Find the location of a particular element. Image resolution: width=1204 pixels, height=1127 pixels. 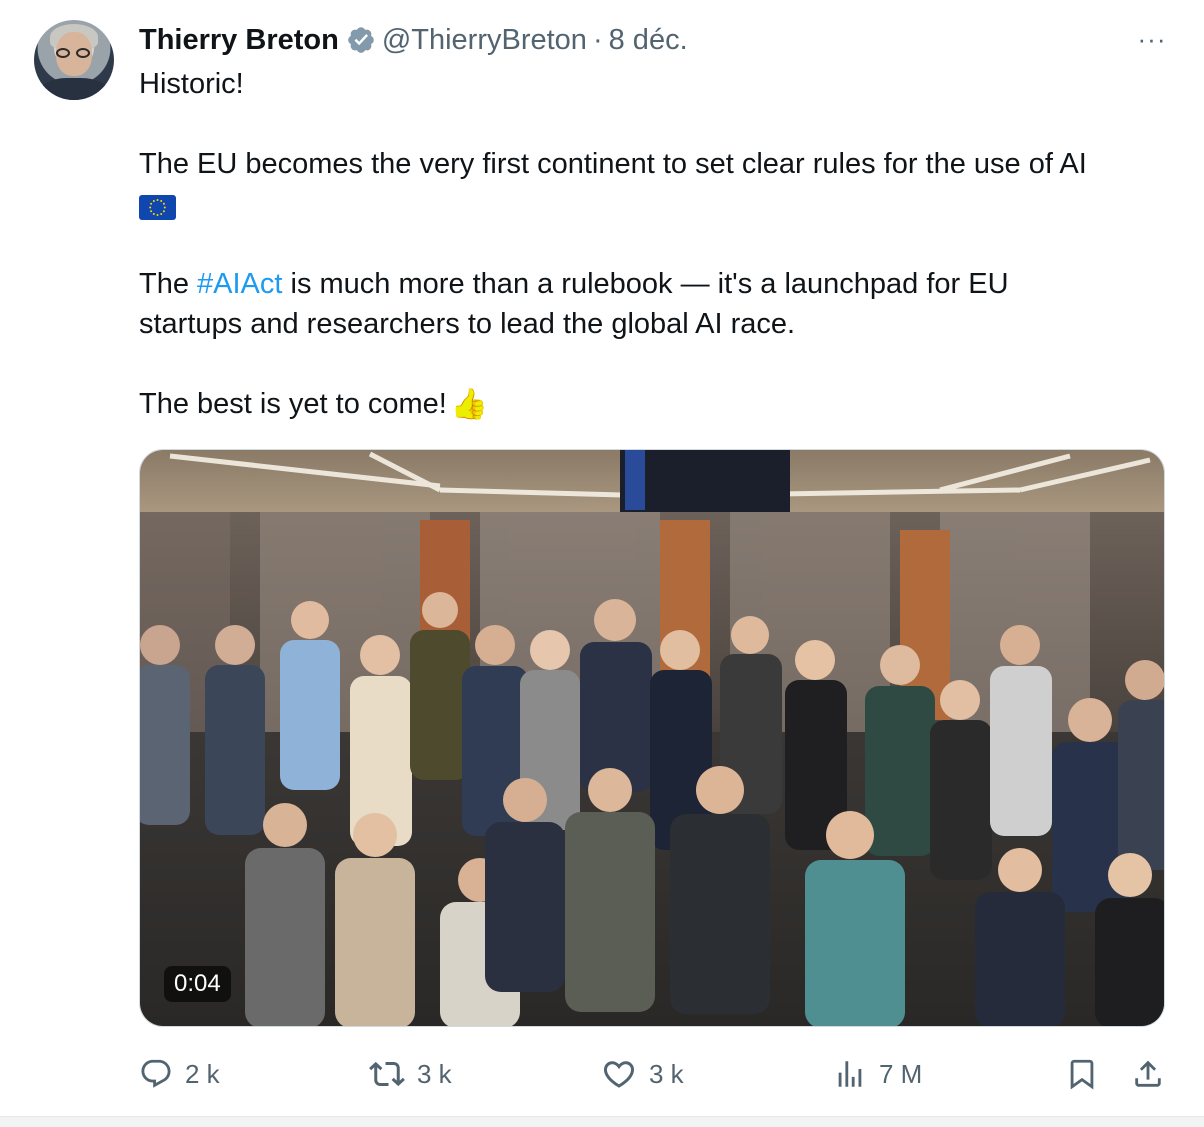

avatar-suit is located at coordinates (74, 89).